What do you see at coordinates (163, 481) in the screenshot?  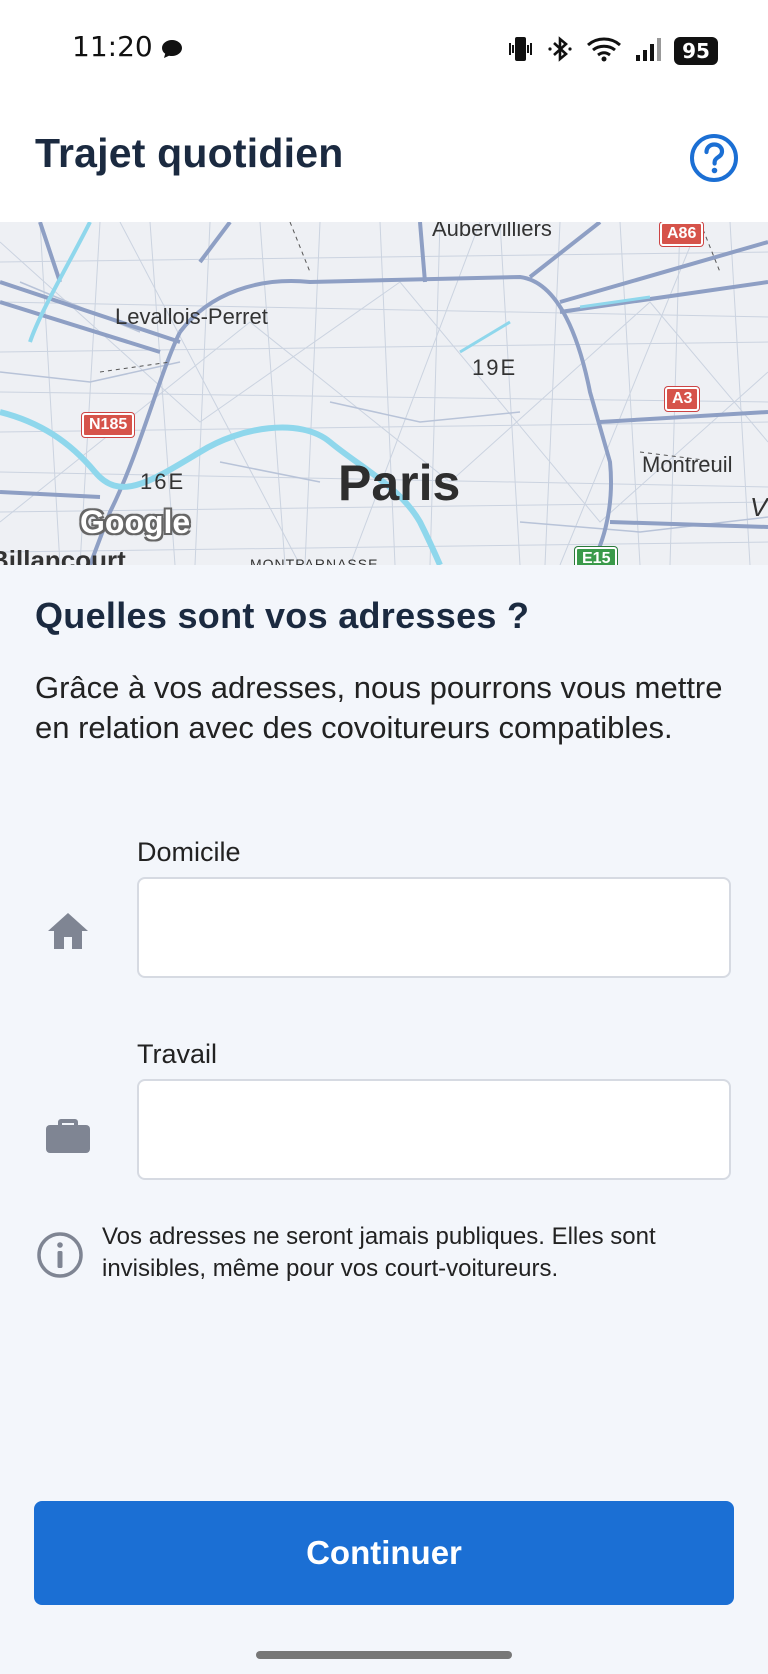 I see `map-label-16e: 16E` at bounding box center [163, 481].